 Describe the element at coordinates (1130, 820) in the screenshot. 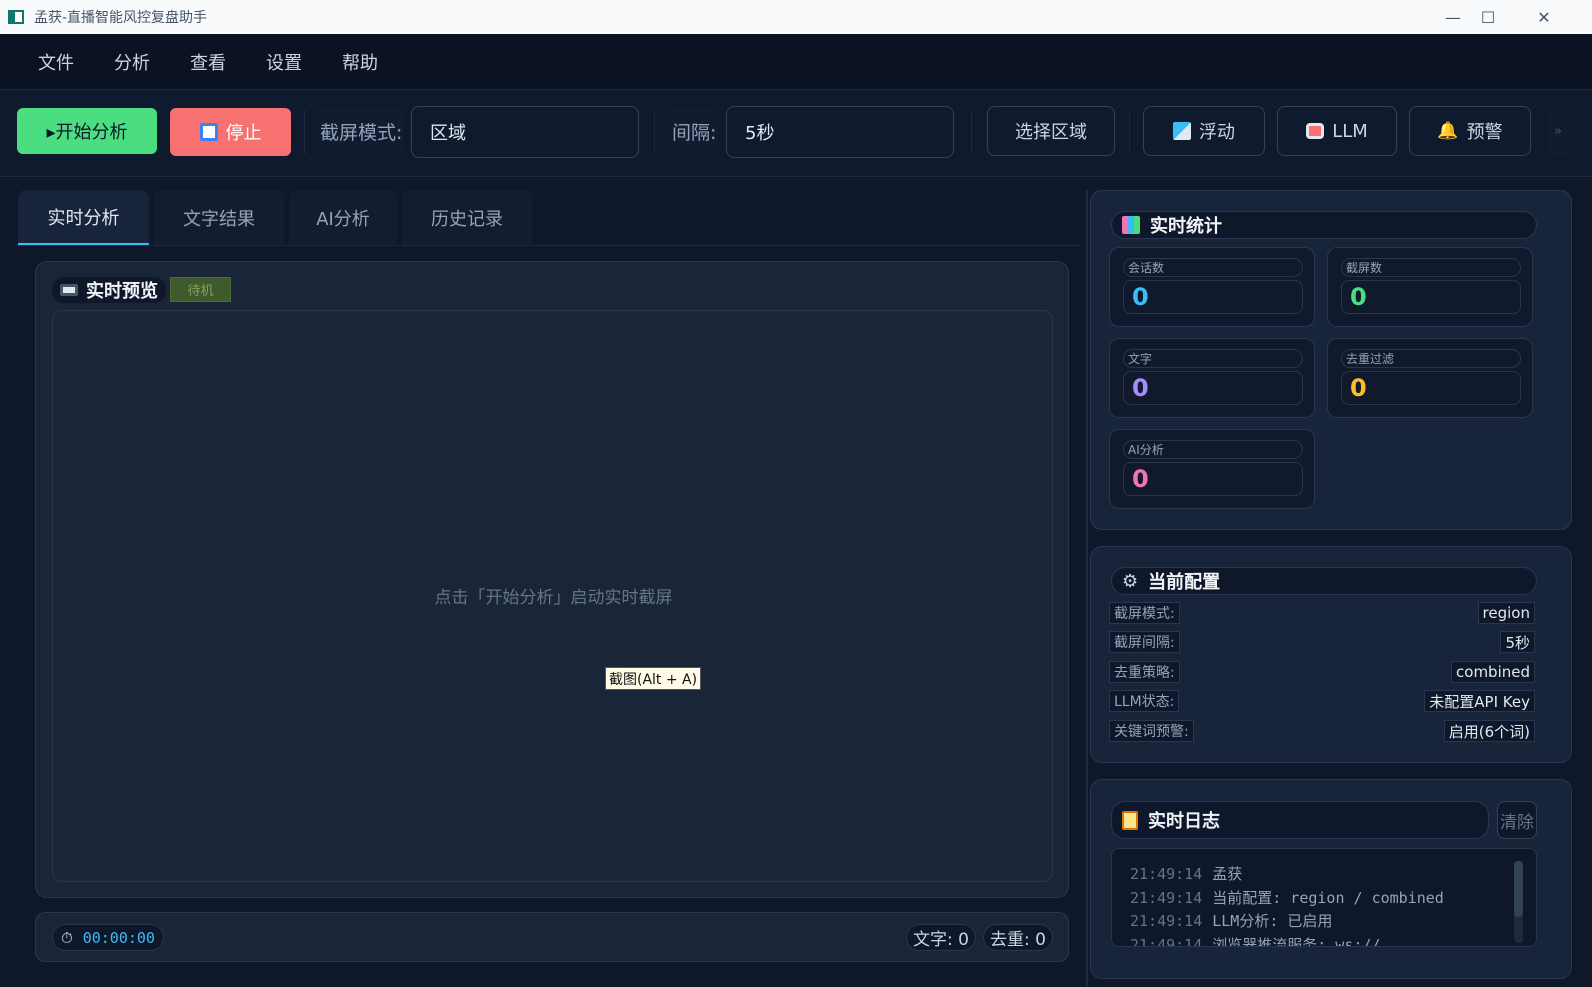

I see `clipboard-icon` at that location.